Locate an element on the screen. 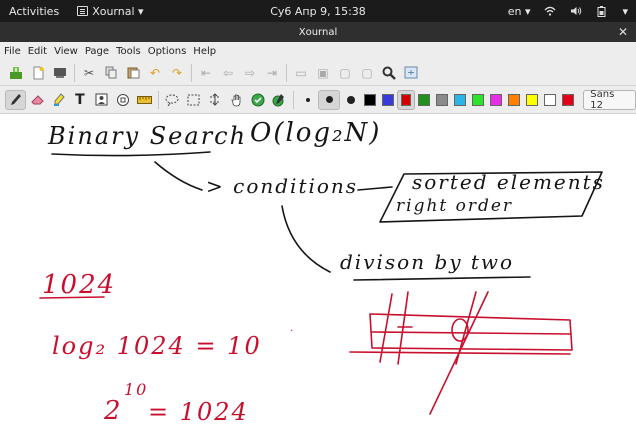  undo-icon: ↶ is located at coordinates (155, 73).